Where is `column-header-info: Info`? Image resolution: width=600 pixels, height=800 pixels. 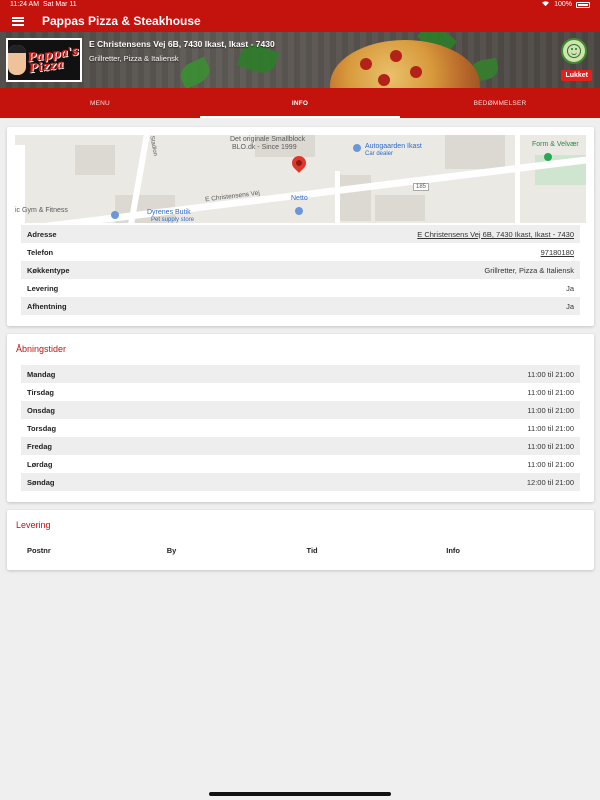
column-header-info: Info is located at coordinates (453, 550).